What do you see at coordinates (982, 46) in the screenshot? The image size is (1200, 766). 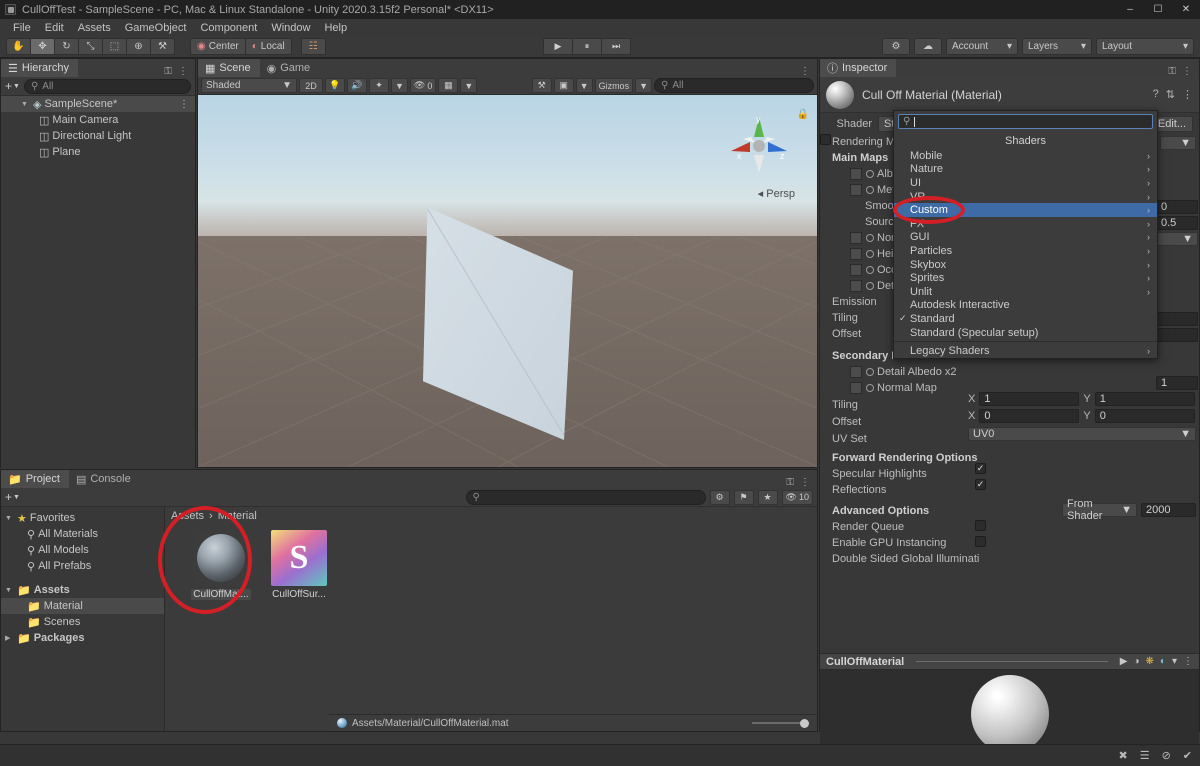 I see `account-dropdown: Account ▾` at bounding box center [982, 46].